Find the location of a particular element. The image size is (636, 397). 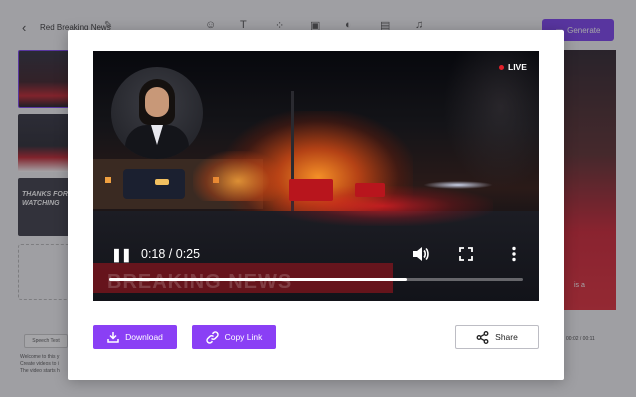

scene-vehicle-light is located at coordinates (162, 182).